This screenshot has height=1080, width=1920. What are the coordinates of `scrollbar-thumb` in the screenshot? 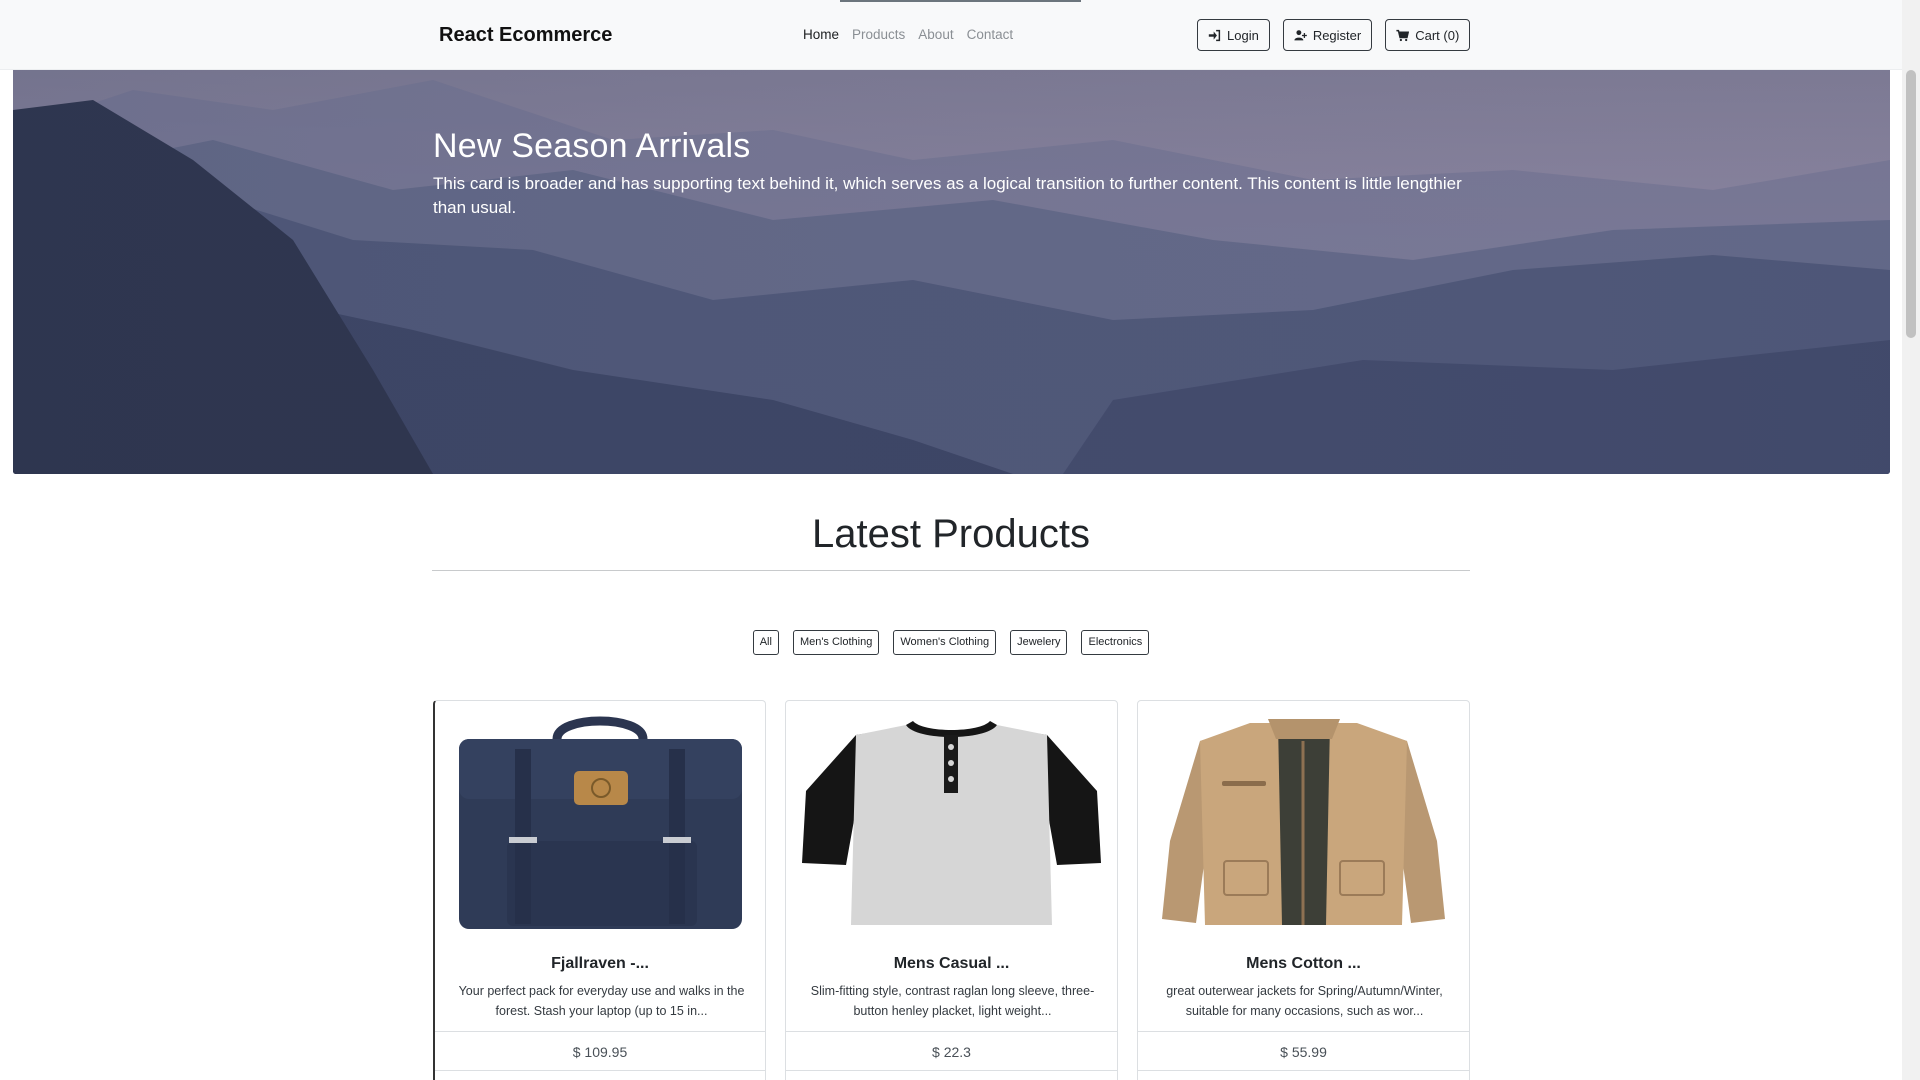 It's located at (1911, 204).